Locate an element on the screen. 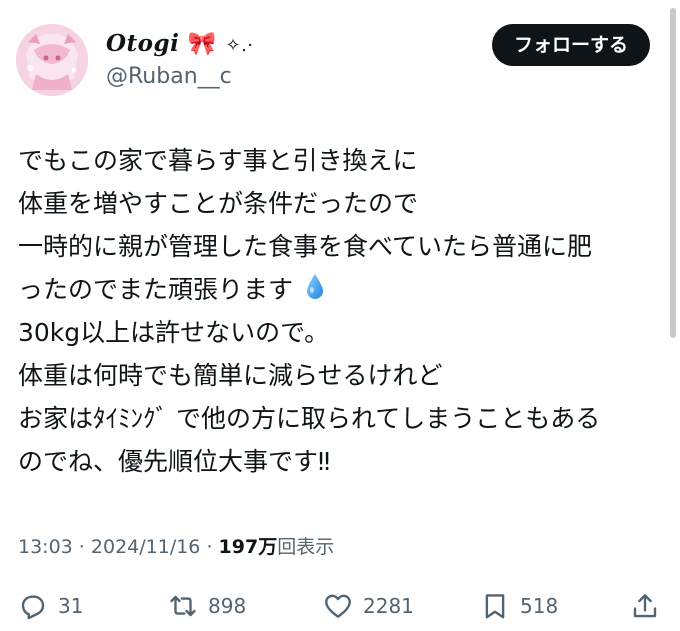 Image resolution: width=680 pixels, height=631 pixels. tweet-meta: 13:03 · 2024/11/16 · 197万回表示 is located at coordinates (176, 545).